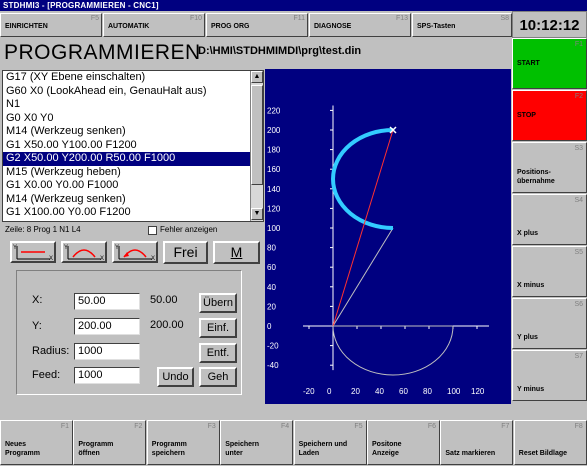 This screenshot has height=466, width=587. Describe the element at coordinates (462, 25) in the screenshot. I see `top-softkey-sps-tasten: SPS-Tasten S8` at that location.